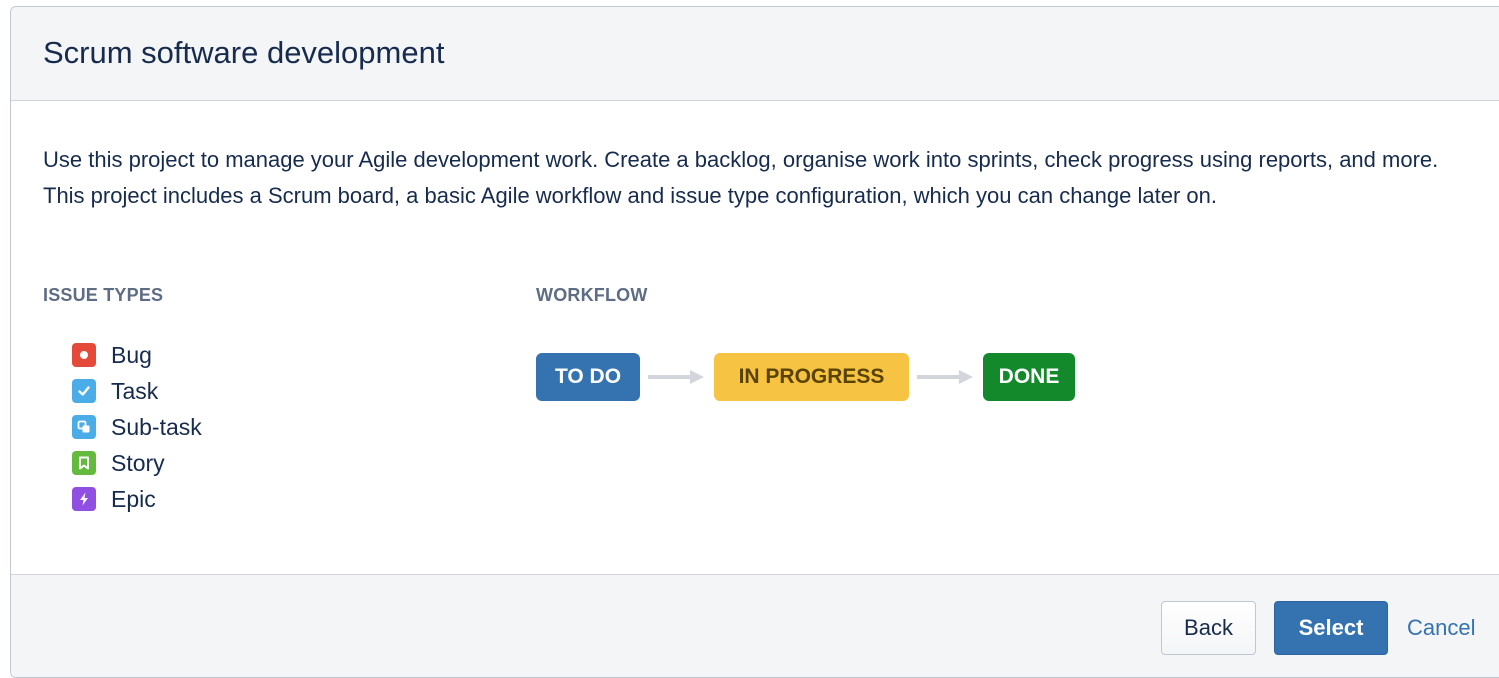  I want to click on issue-type-epic: Epic, so click(137, 499).